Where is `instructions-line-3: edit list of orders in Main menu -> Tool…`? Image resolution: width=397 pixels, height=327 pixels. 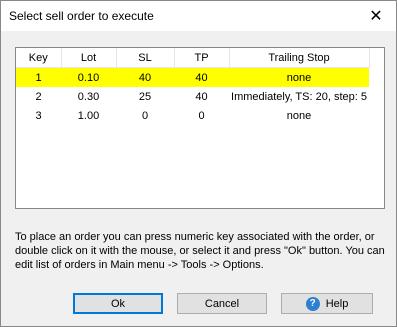 instructions-line-3: edit list of orders in Main menu -> Tool… is located at coordinates (139, 265).